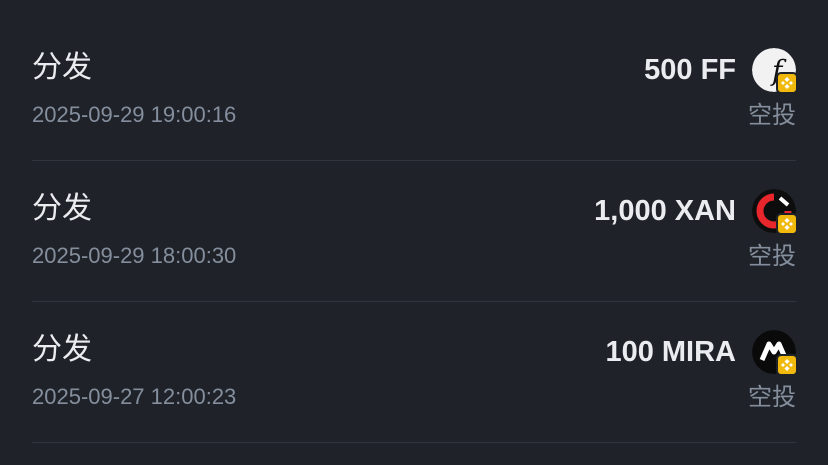  I want to click on record-amount: 1,000 XAN, so click(665, 211).